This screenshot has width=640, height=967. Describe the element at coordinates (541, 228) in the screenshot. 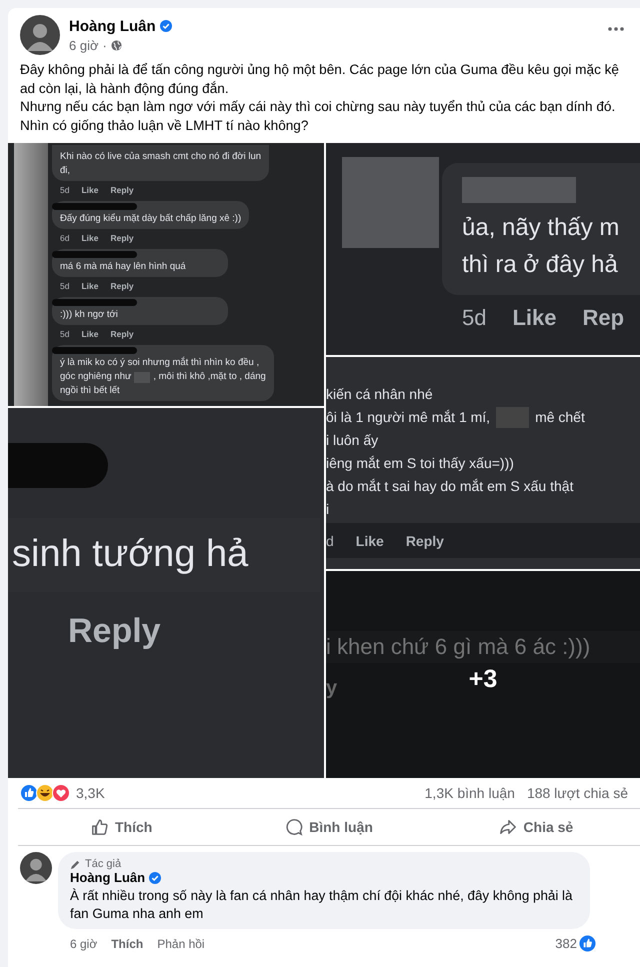

I see `comment-text: ủa, nãy thấy m` at that location.